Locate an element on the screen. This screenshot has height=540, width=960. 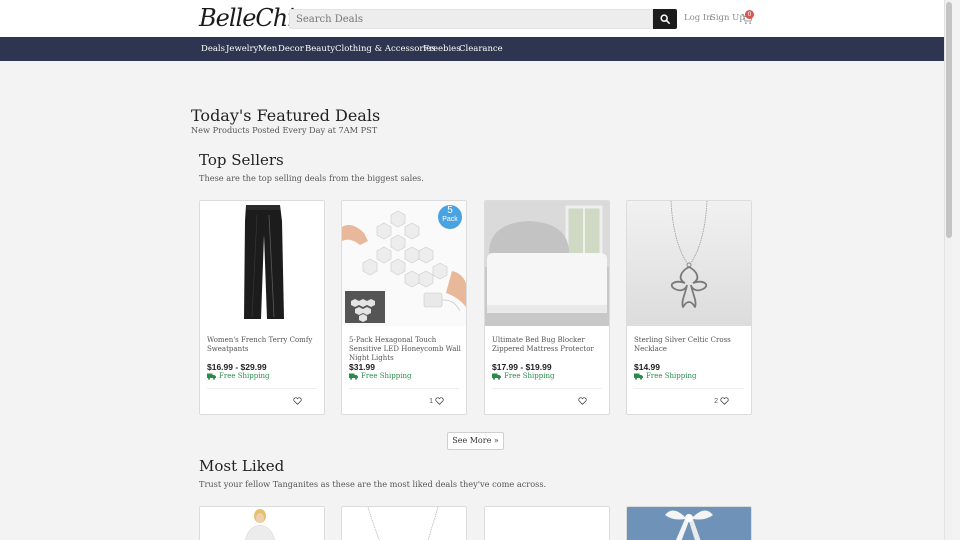
product-price: $31.99 is located at coordinates (362, 367).